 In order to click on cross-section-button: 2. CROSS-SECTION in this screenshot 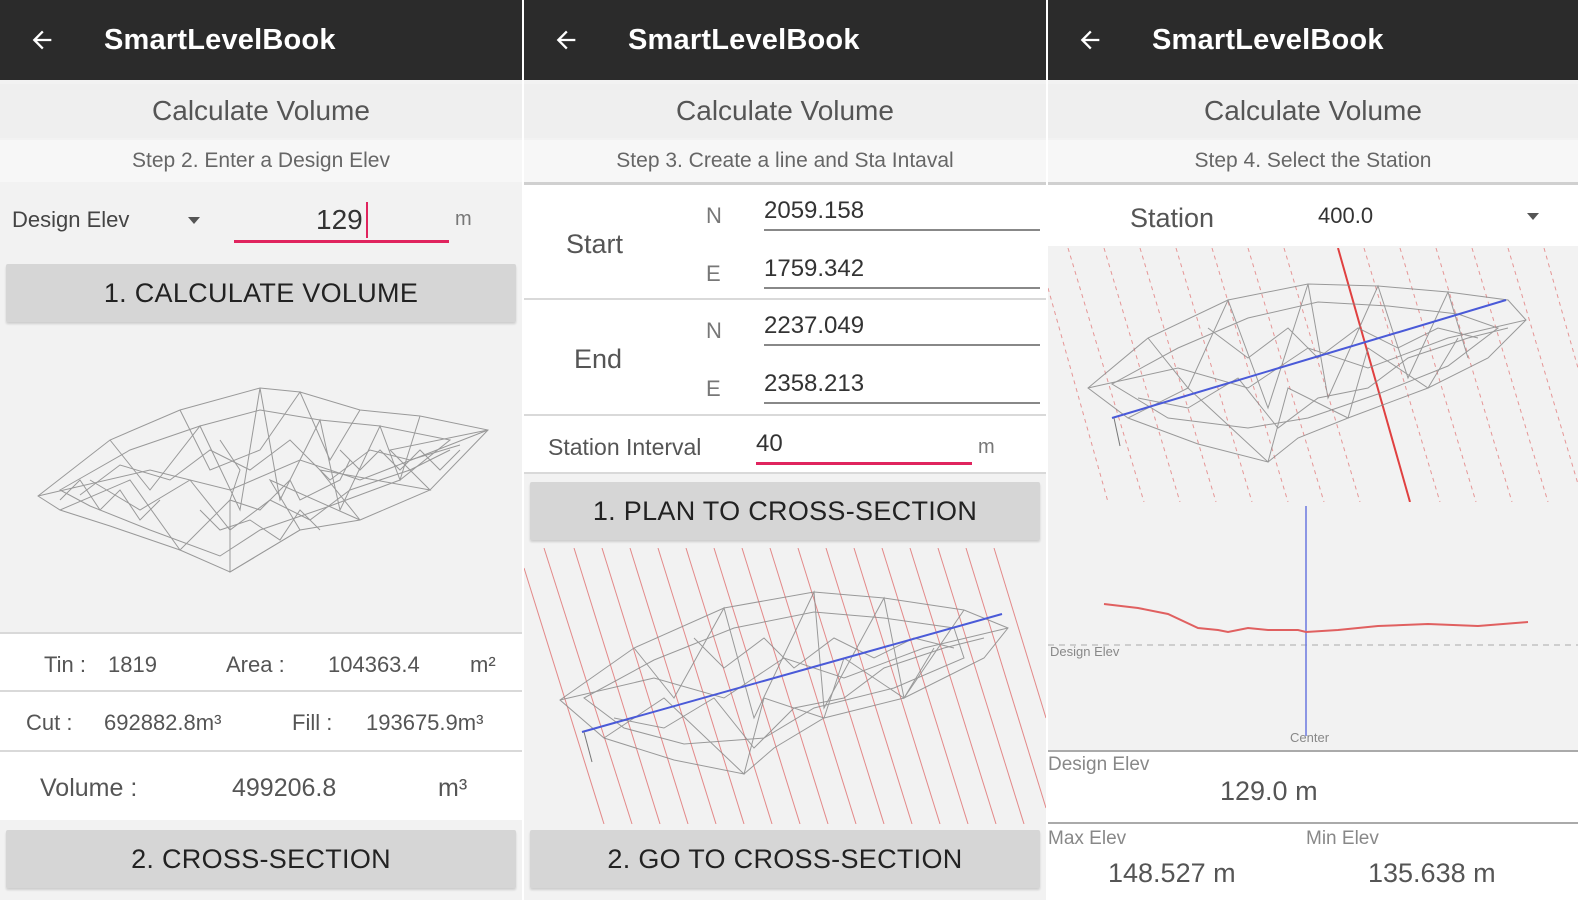, I will do `click(261, 859)`.